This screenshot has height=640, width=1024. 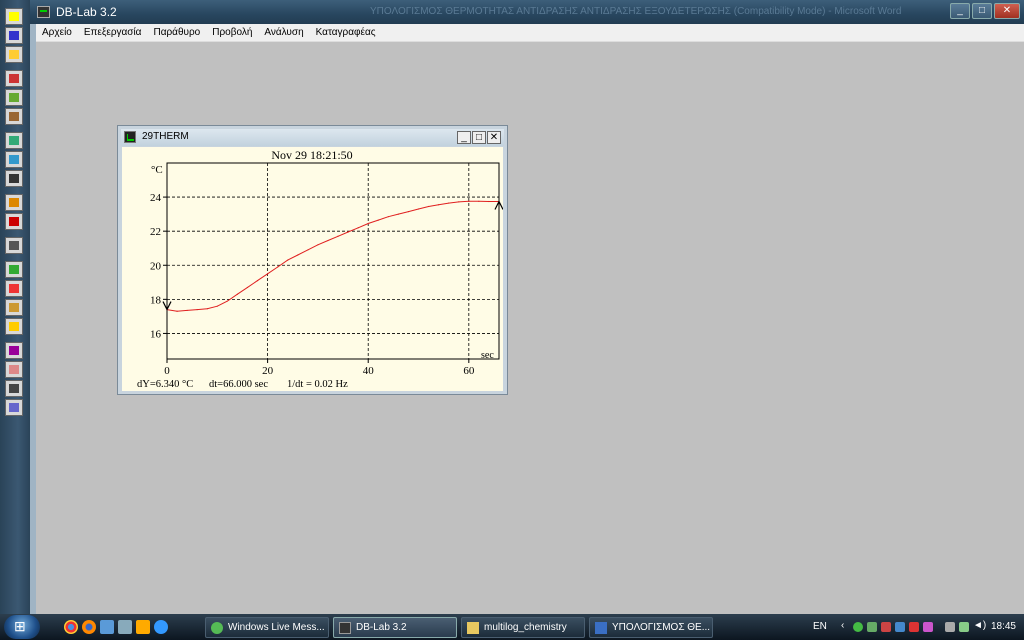 What do you see at coordinates (143, 627) in the screenshot?
I see `media-player-icon` at bounding box center [143, 627].